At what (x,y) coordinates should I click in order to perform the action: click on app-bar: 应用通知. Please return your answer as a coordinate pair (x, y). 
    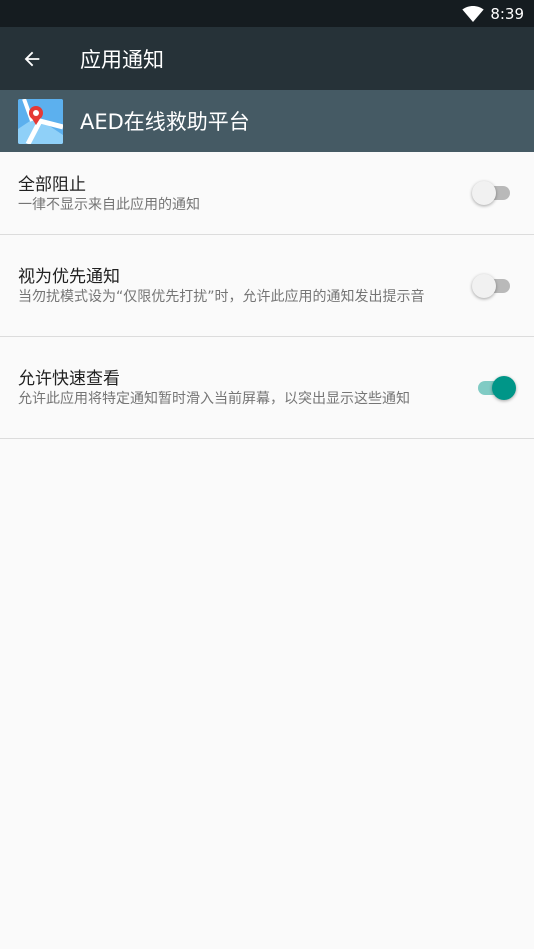
    Looking at the image, I should click on (267, 58).